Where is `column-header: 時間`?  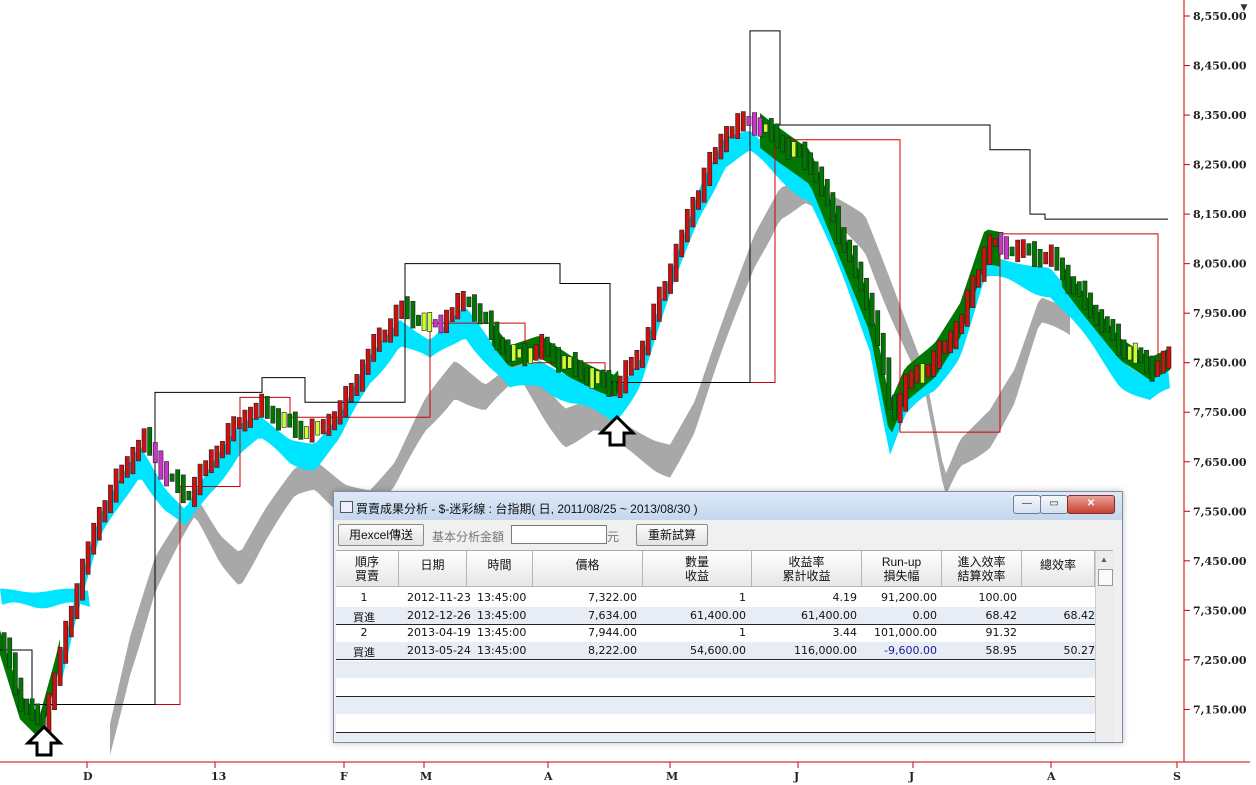
column-header: 時間 is located at coordinates (500, 569).